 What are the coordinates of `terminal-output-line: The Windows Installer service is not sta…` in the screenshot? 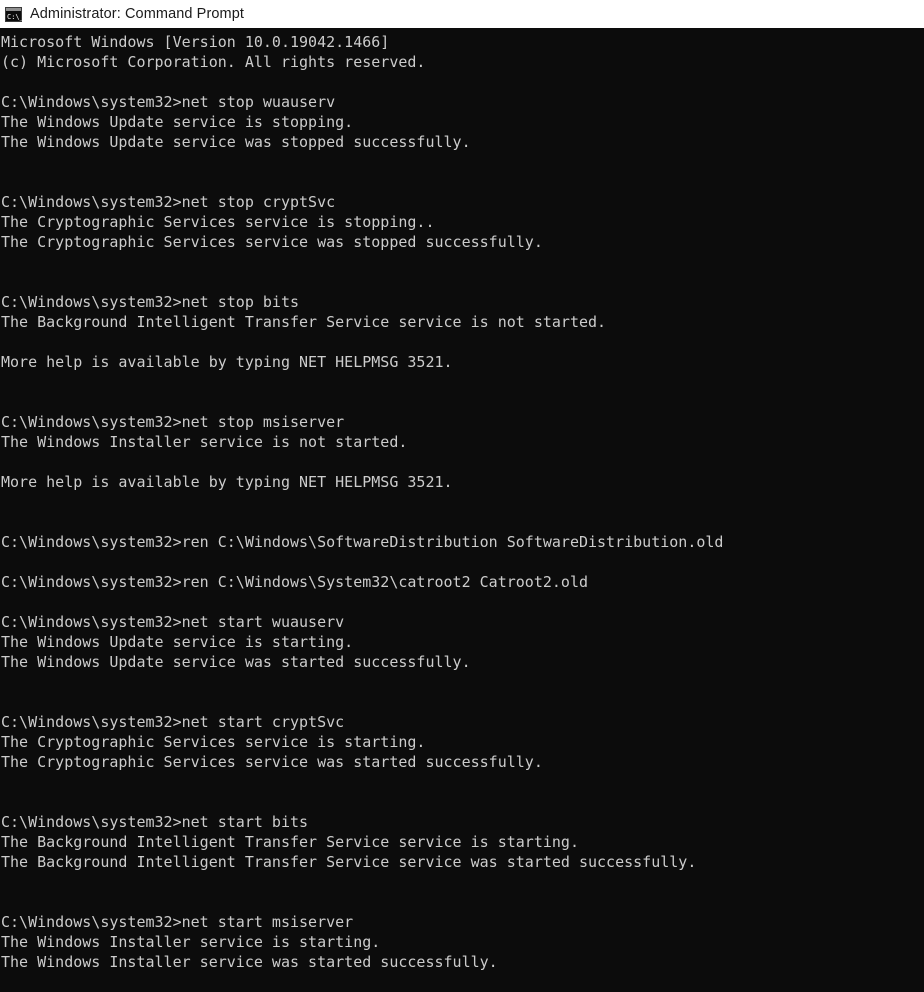 It's located at (204, 442).